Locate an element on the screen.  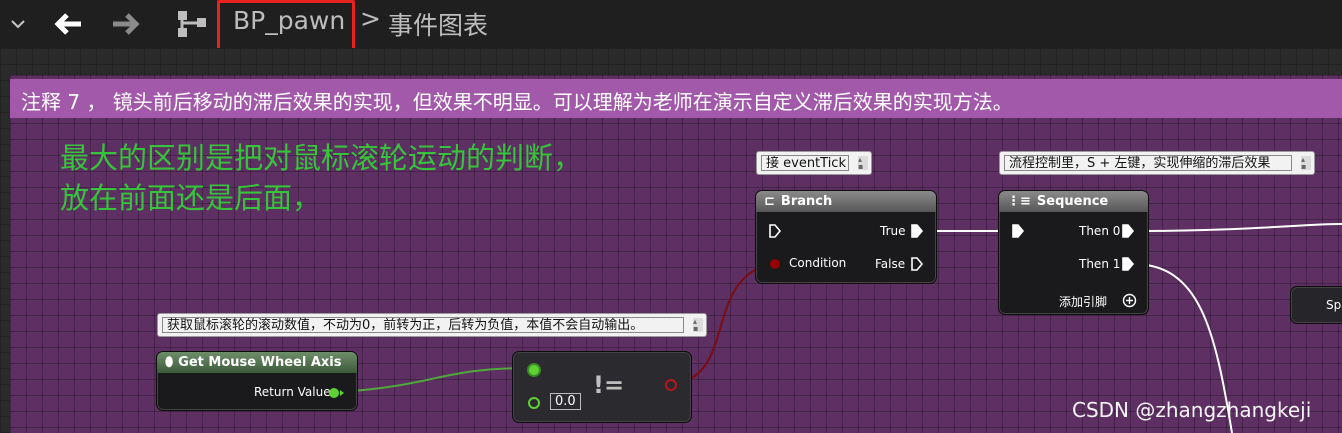
mouse-icon: ⬮ is located at coordinates (169, 362).